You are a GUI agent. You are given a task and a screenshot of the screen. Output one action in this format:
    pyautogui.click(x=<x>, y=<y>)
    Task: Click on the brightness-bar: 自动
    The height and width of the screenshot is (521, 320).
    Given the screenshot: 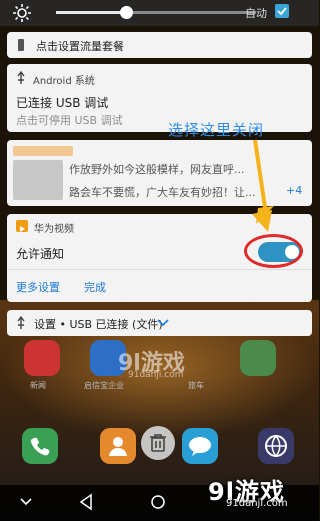 What is the action you would take?
    pyautogui.click(x=159, y=13)
    